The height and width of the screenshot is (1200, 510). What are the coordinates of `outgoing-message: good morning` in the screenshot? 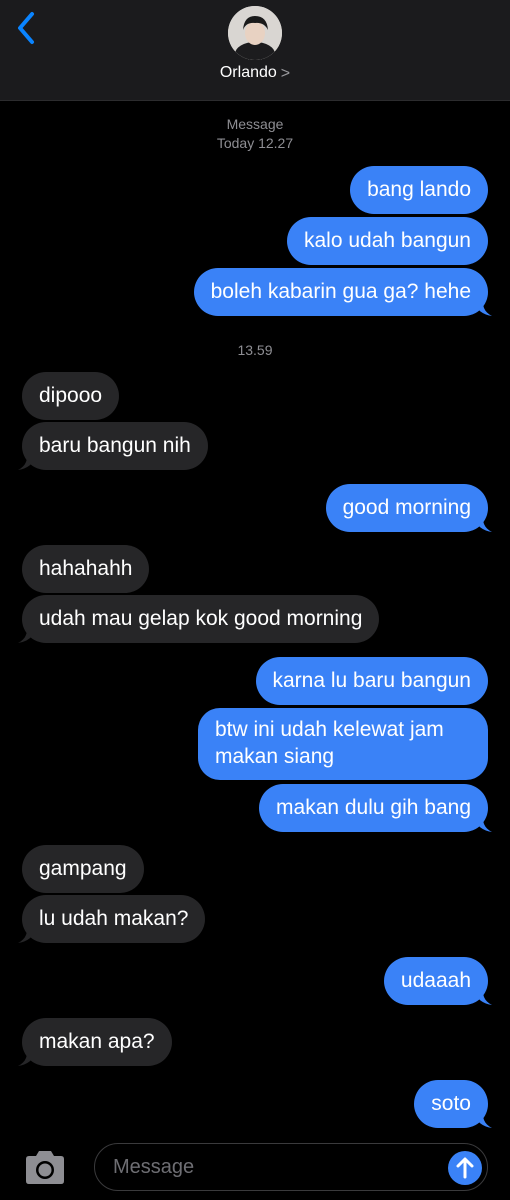 It's located at (406, 508).